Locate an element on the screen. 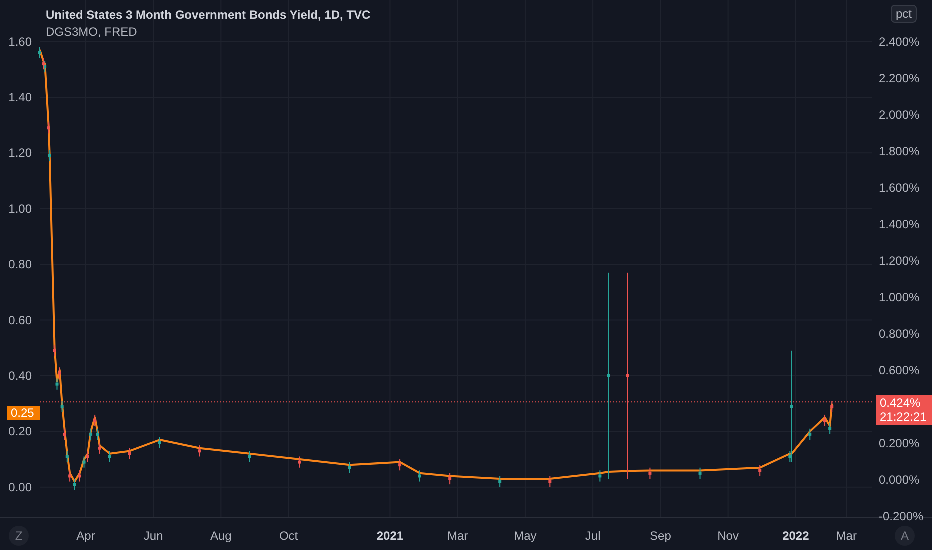 The image size is (932, 550). price-label: 0.25 is located at coordinates (23, 413).